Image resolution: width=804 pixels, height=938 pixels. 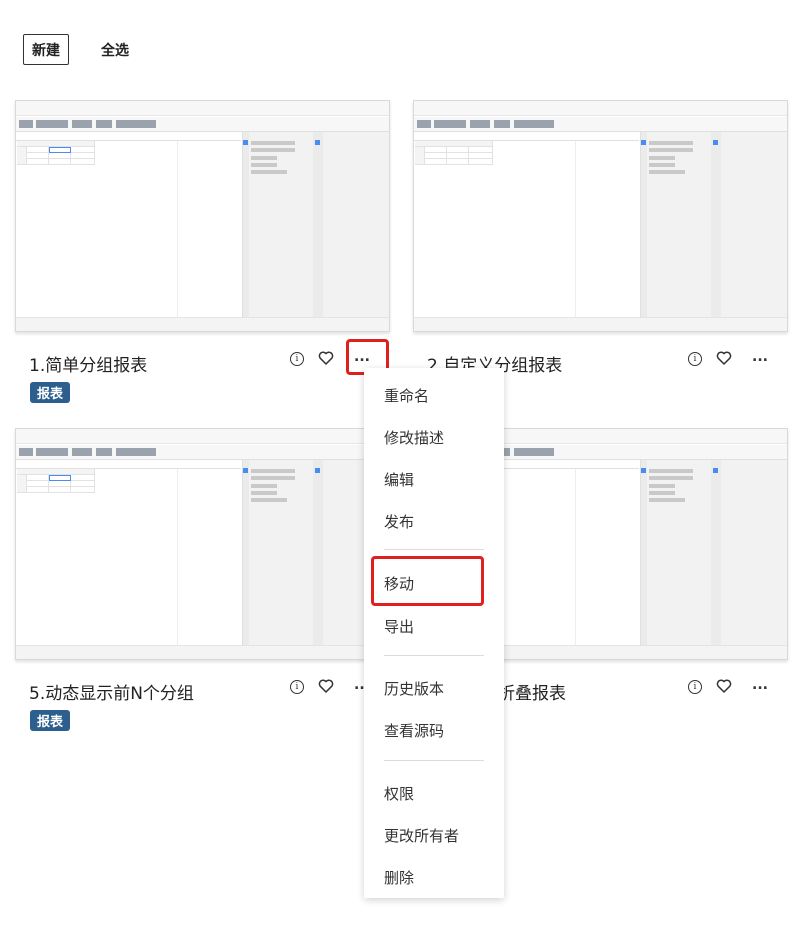 I want to click on select-all-button: 全选, so click(x=115, y=49).